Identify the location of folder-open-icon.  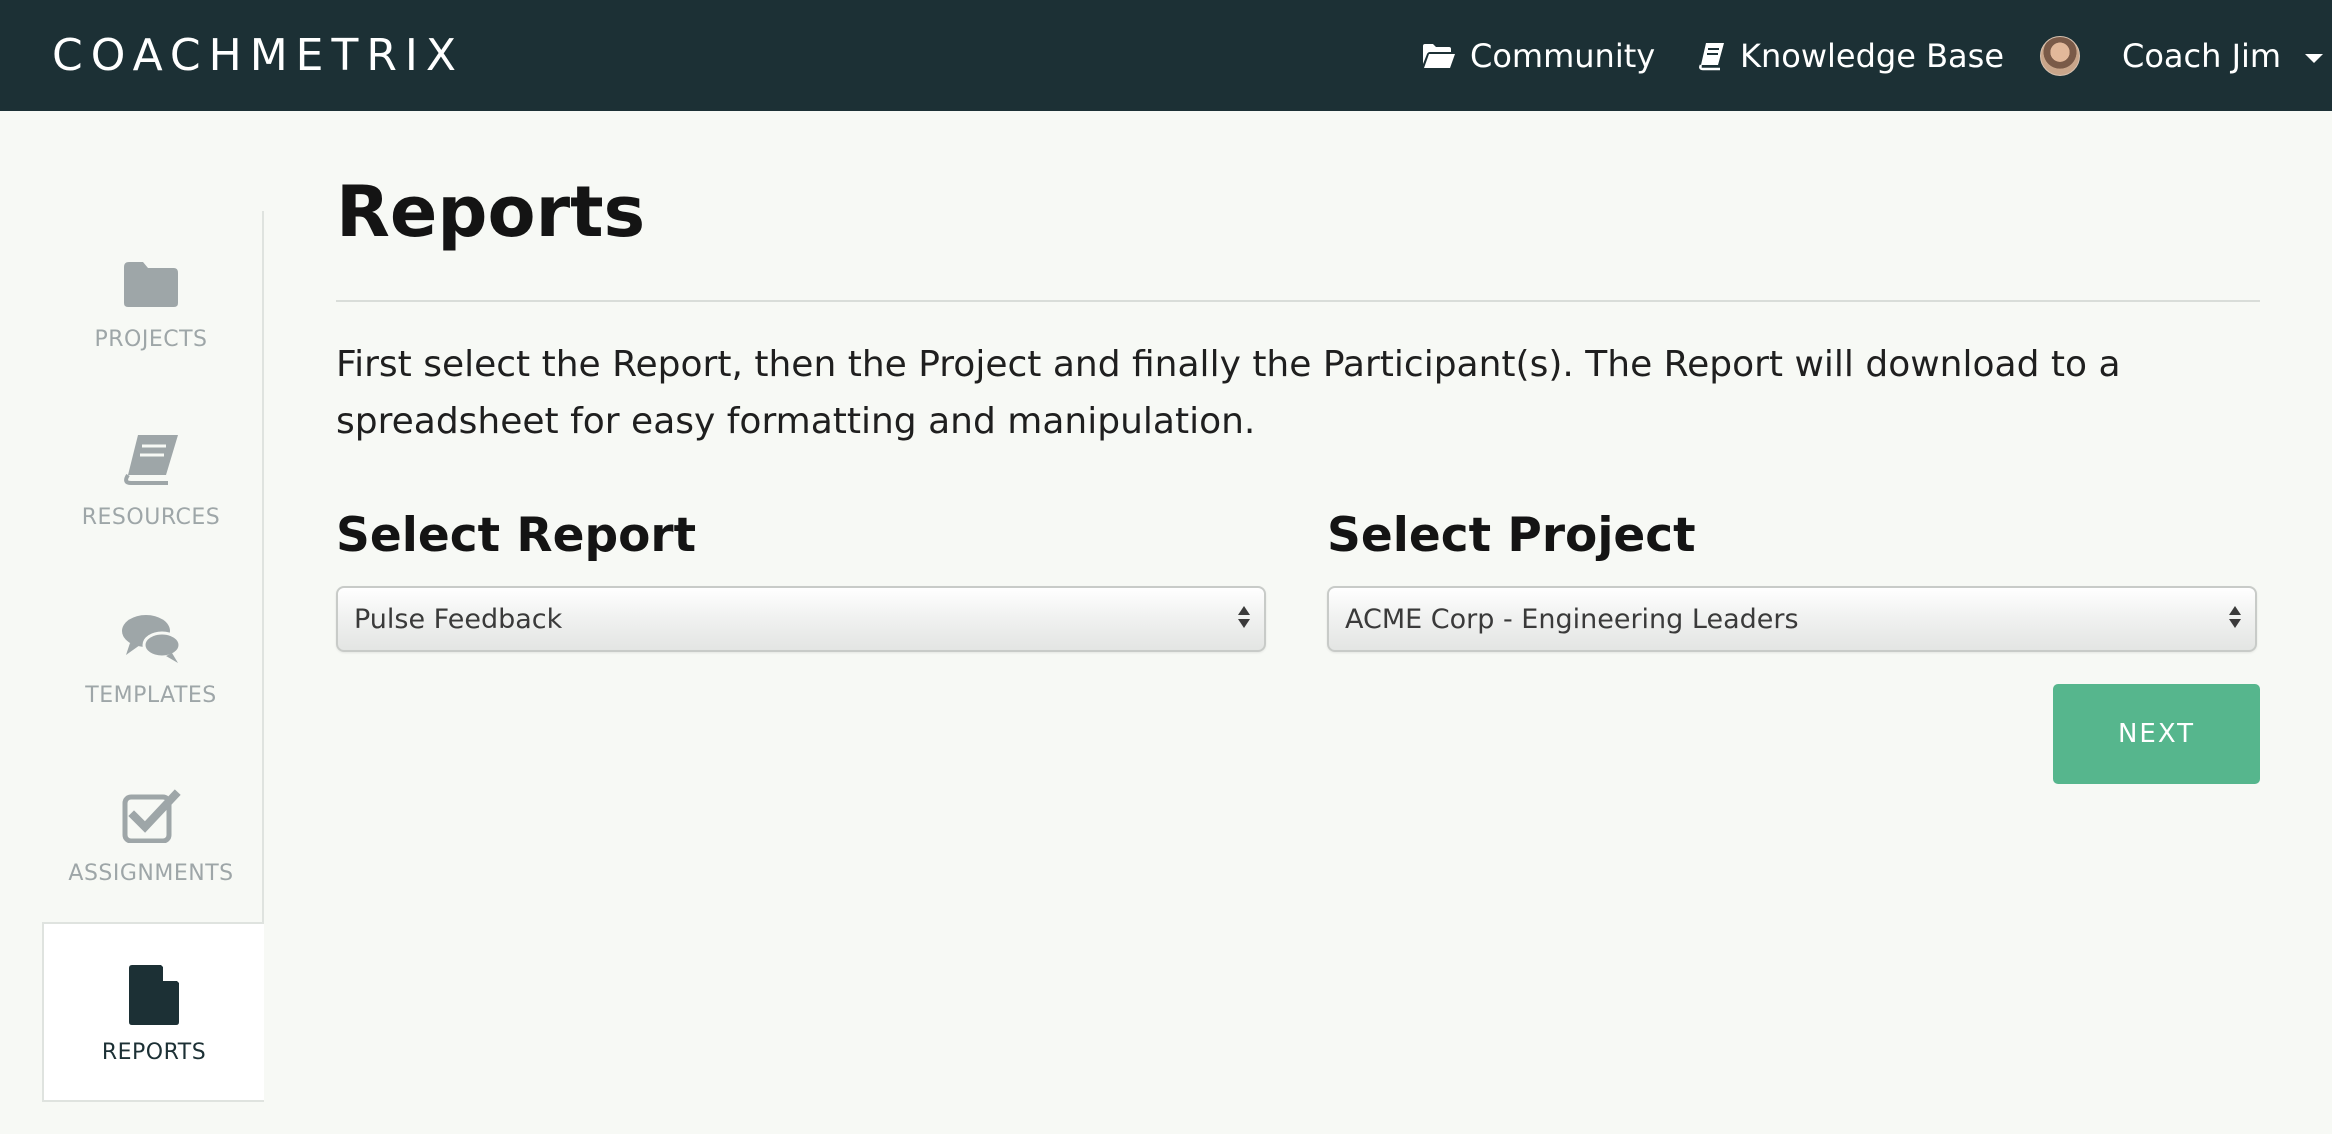
(1439, 56).